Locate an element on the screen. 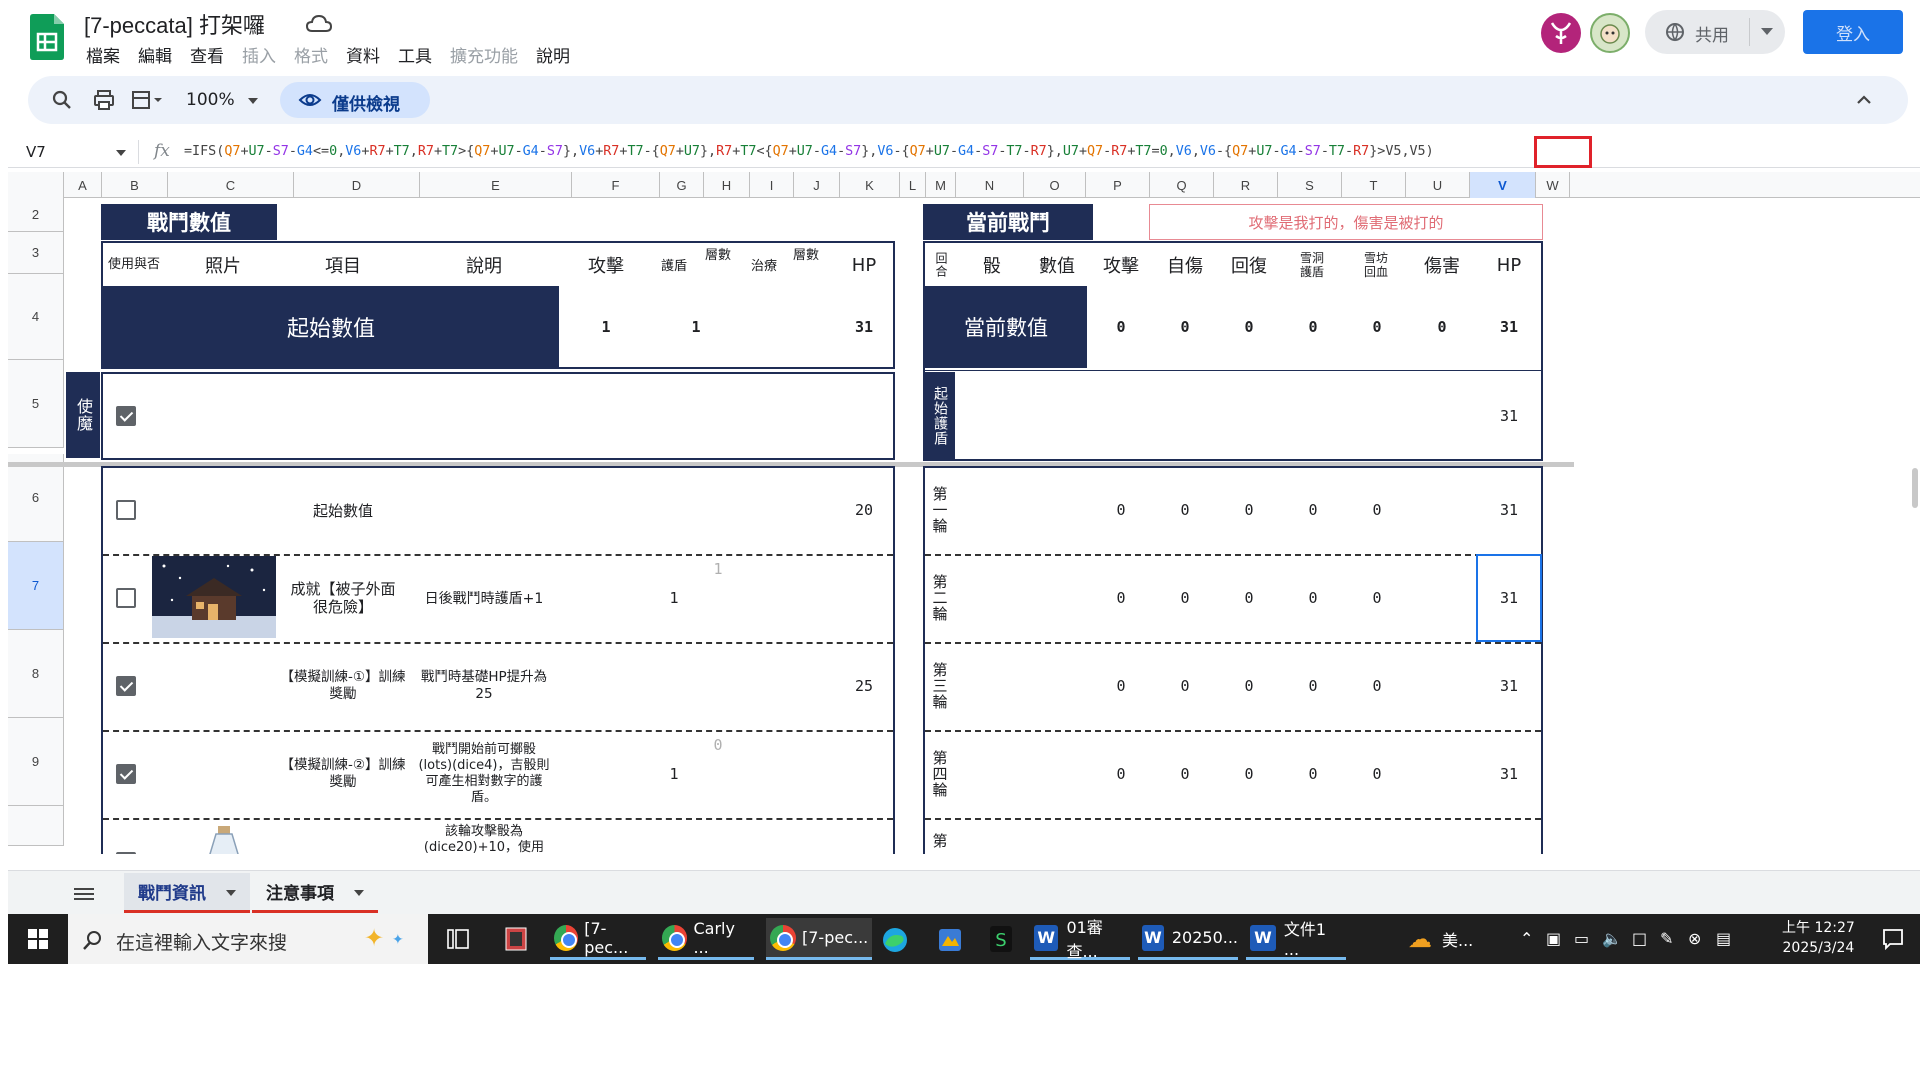  share-button: 共用 is located at coordinates (1715, 32).